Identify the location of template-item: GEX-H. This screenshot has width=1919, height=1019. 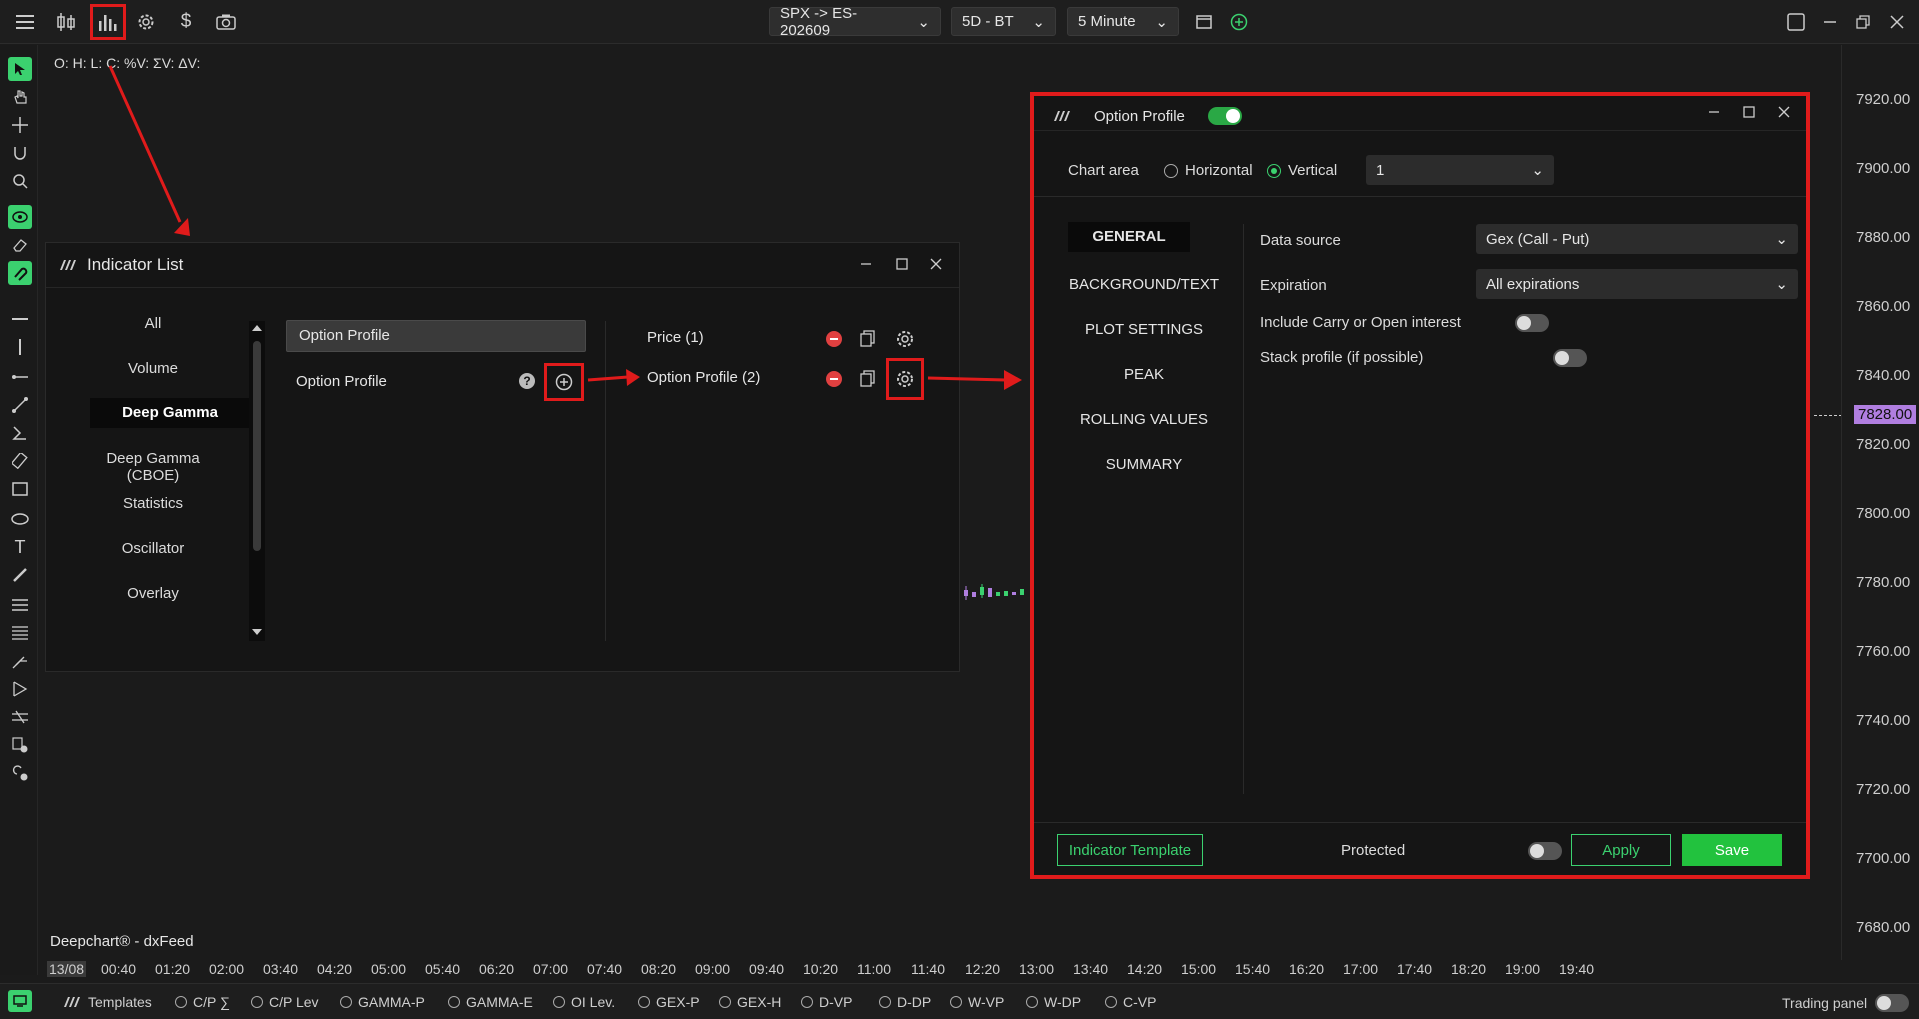
(750, 1002).